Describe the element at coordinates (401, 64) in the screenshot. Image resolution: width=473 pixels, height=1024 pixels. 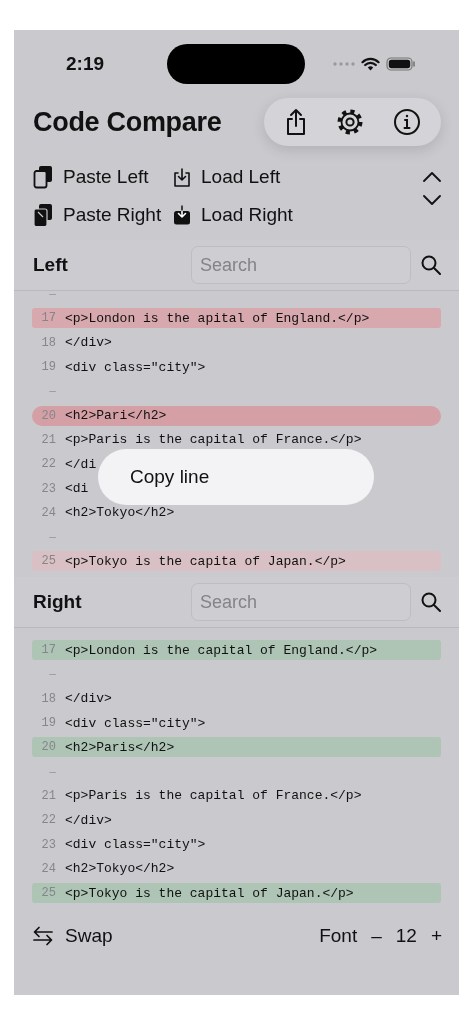
I see `battery-icon` at that location.